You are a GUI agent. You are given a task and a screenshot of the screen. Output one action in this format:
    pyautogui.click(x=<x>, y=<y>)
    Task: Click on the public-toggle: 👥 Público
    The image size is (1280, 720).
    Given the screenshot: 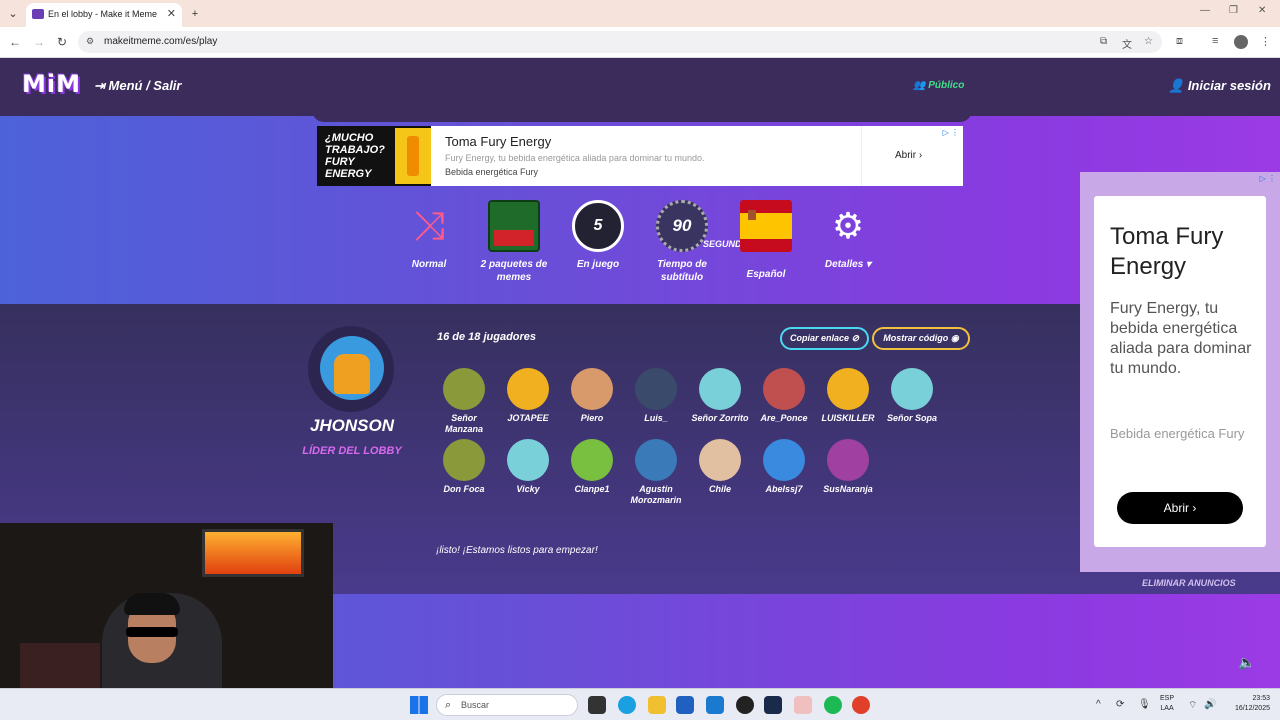 What is the action you would take?
    pyautogui.click(x=938, y=85)
    